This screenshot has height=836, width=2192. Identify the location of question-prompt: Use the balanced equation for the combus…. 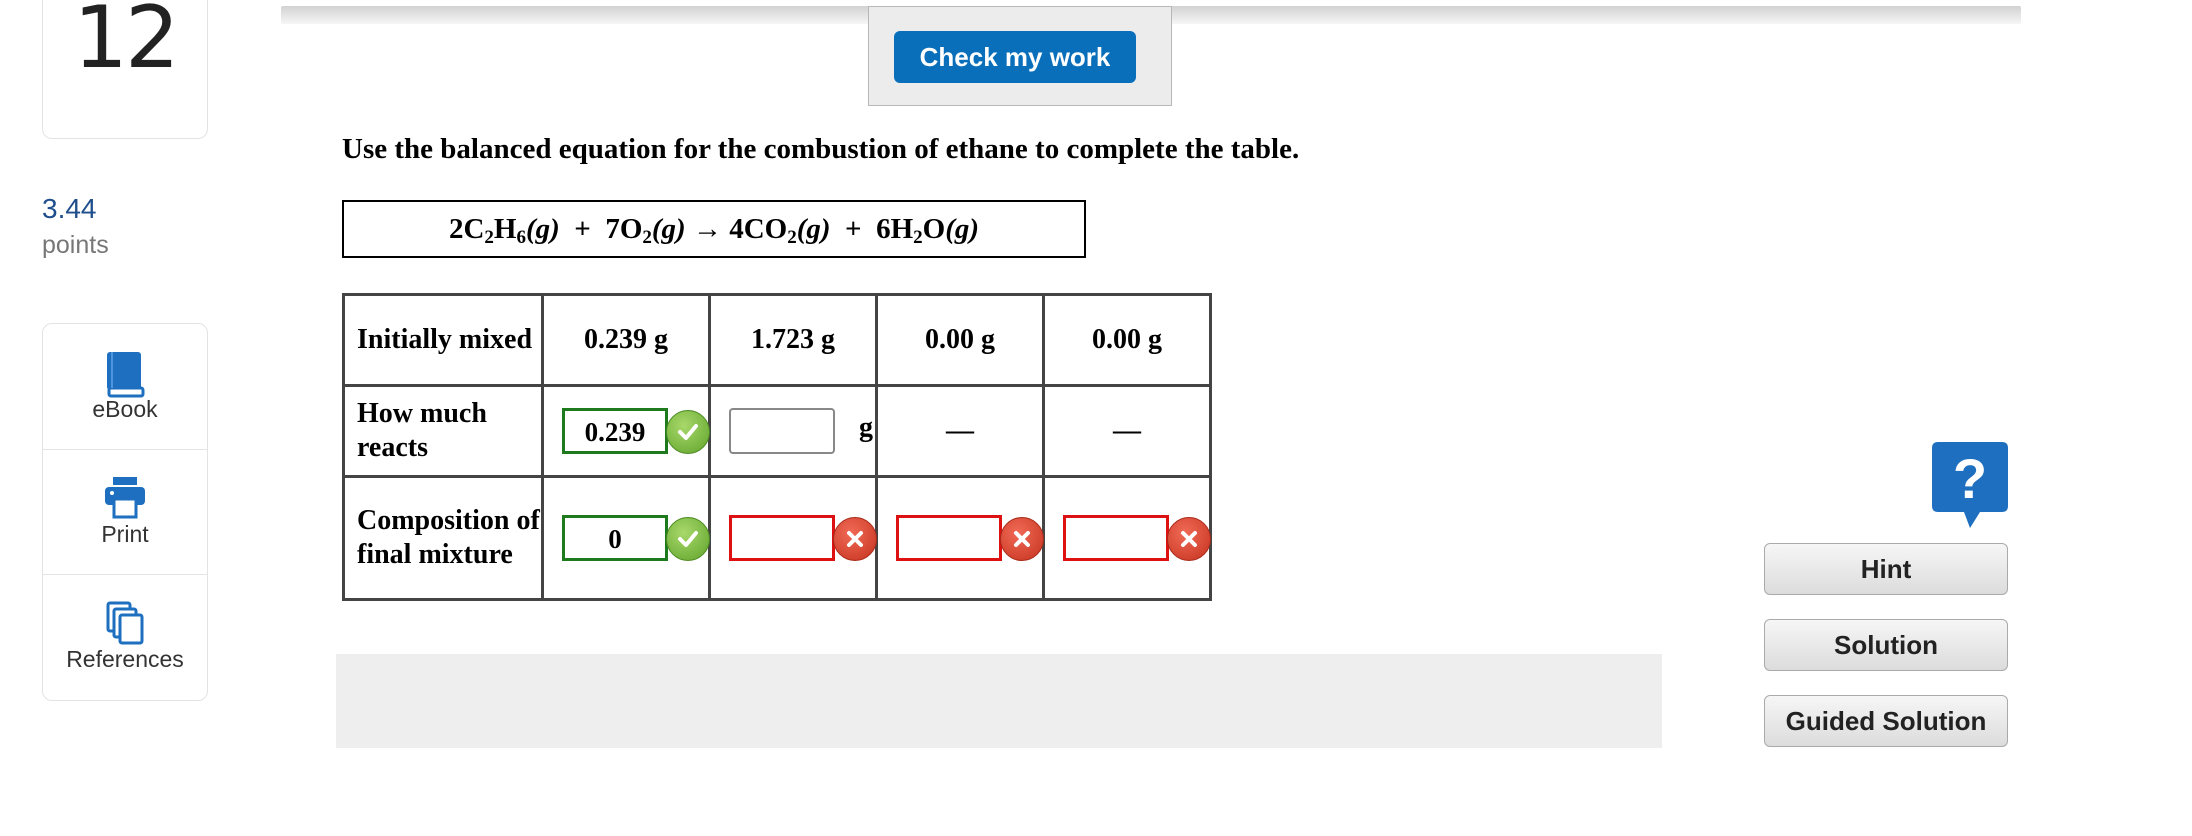
(821, 149).